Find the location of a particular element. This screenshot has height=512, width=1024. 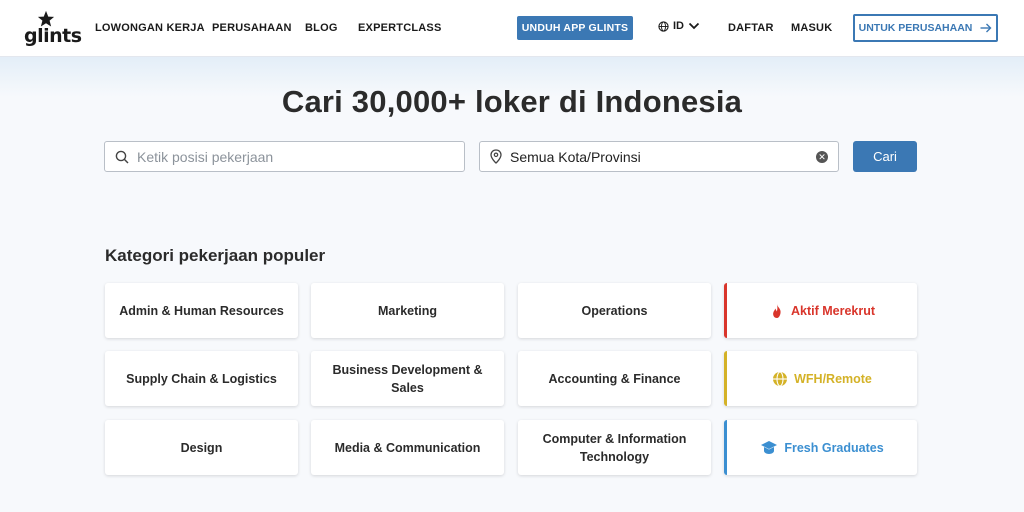

category-card-media: Media & Communication is located at coordinates (407, 447).